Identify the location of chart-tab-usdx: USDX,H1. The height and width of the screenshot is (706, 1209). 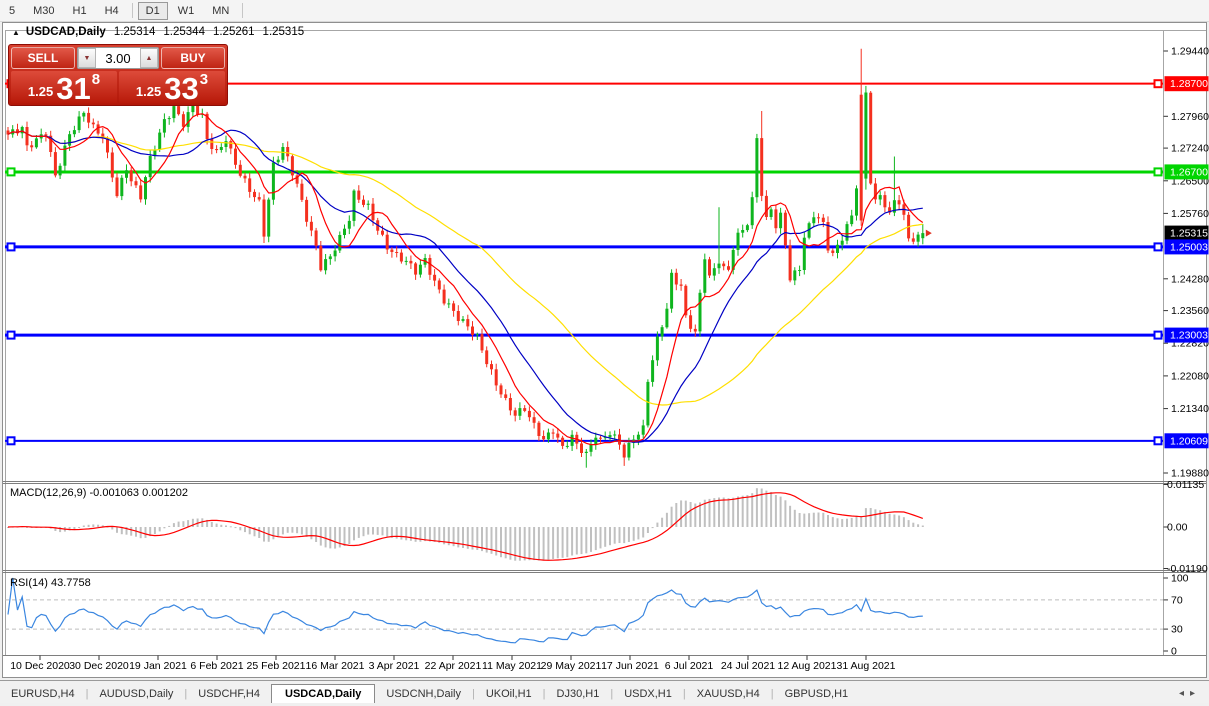
(648, 694).